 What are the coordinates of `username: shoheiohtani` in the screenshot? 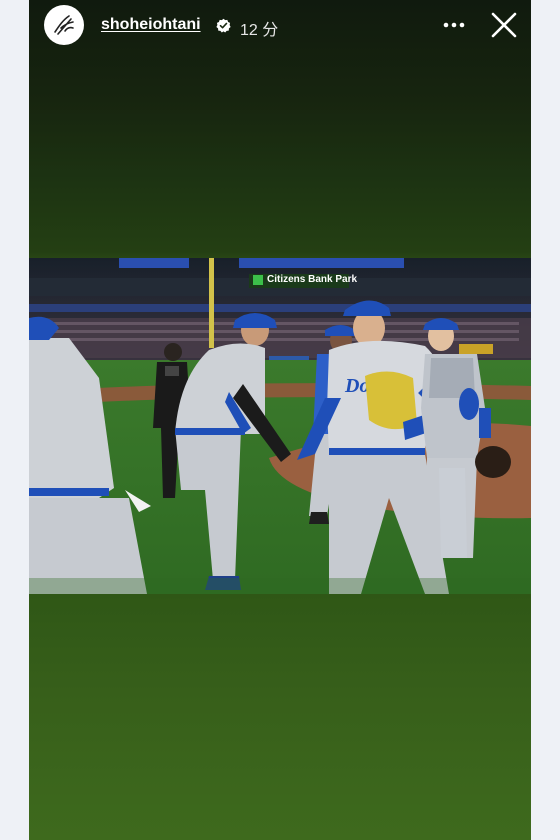 It's located at (151, 25).